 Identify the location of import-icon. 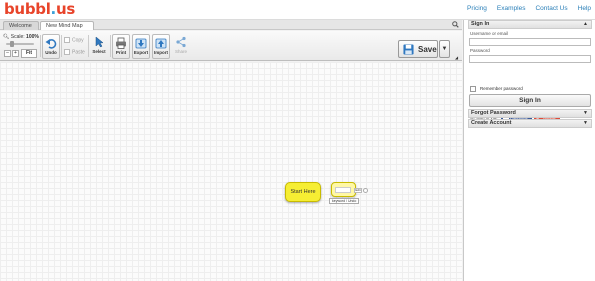
(161, 43).